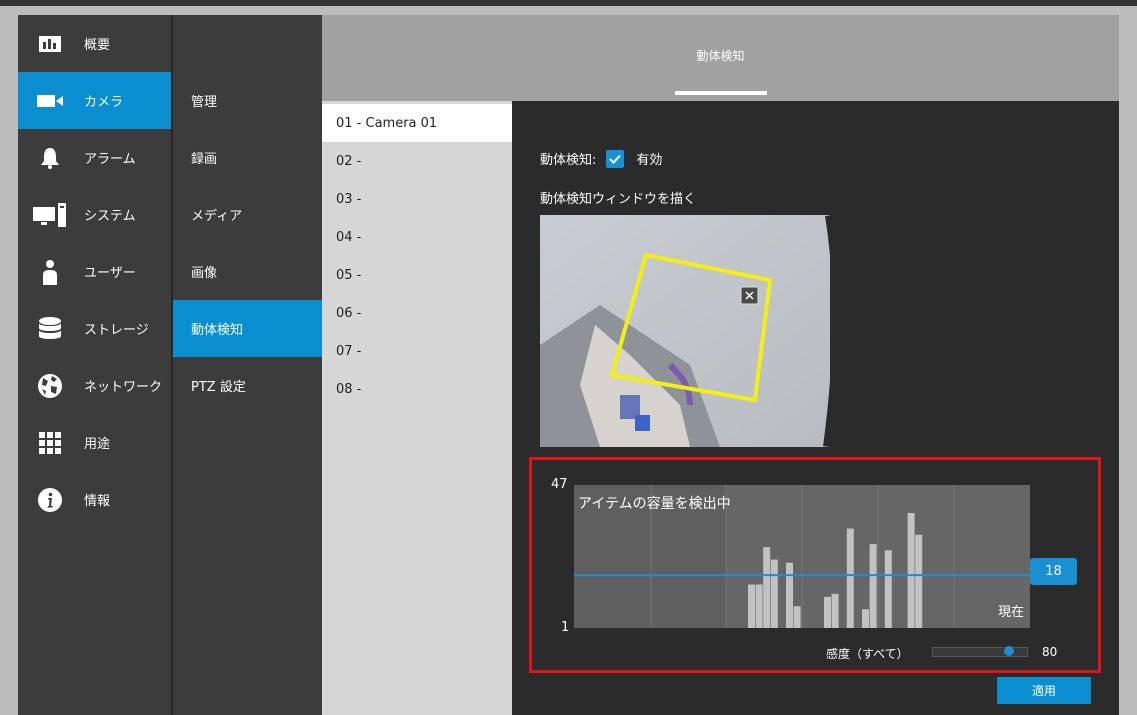 The height and width of the screenshot is (715, 1137). I want to click on camera-preview, so click(695, 331).